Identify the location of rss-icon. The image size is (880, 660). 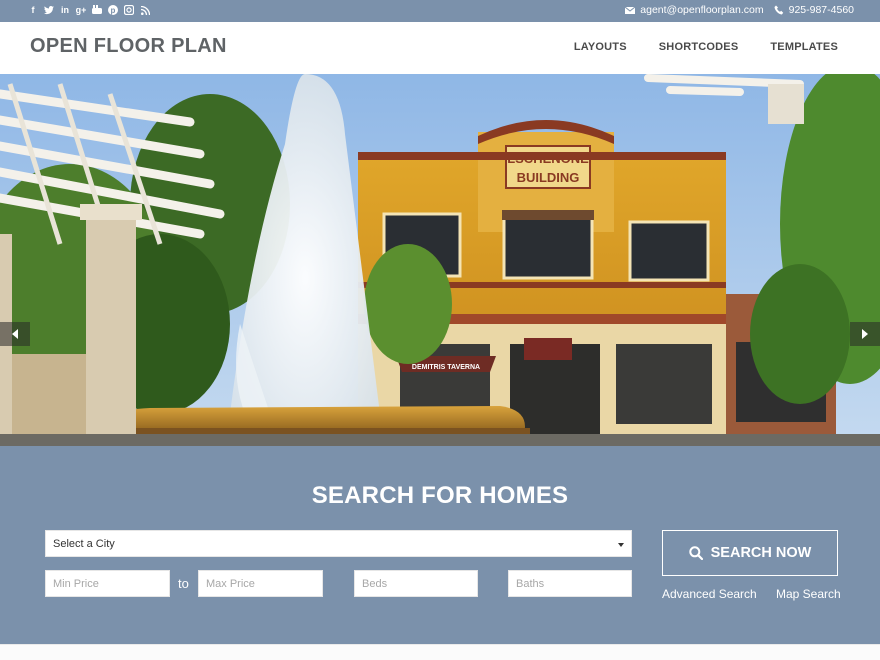
(145, 10).